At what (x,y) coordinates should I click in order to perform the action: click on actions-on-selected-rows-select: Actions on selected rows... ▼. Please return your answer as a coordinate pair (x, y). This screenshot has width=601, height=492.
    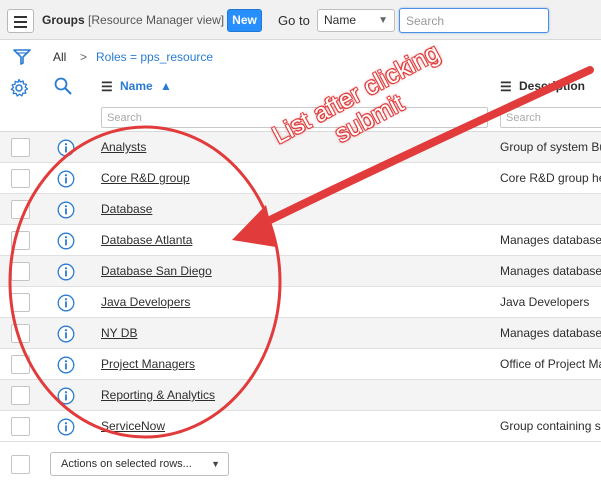
    Looking at the image, I should click on (139, 464).